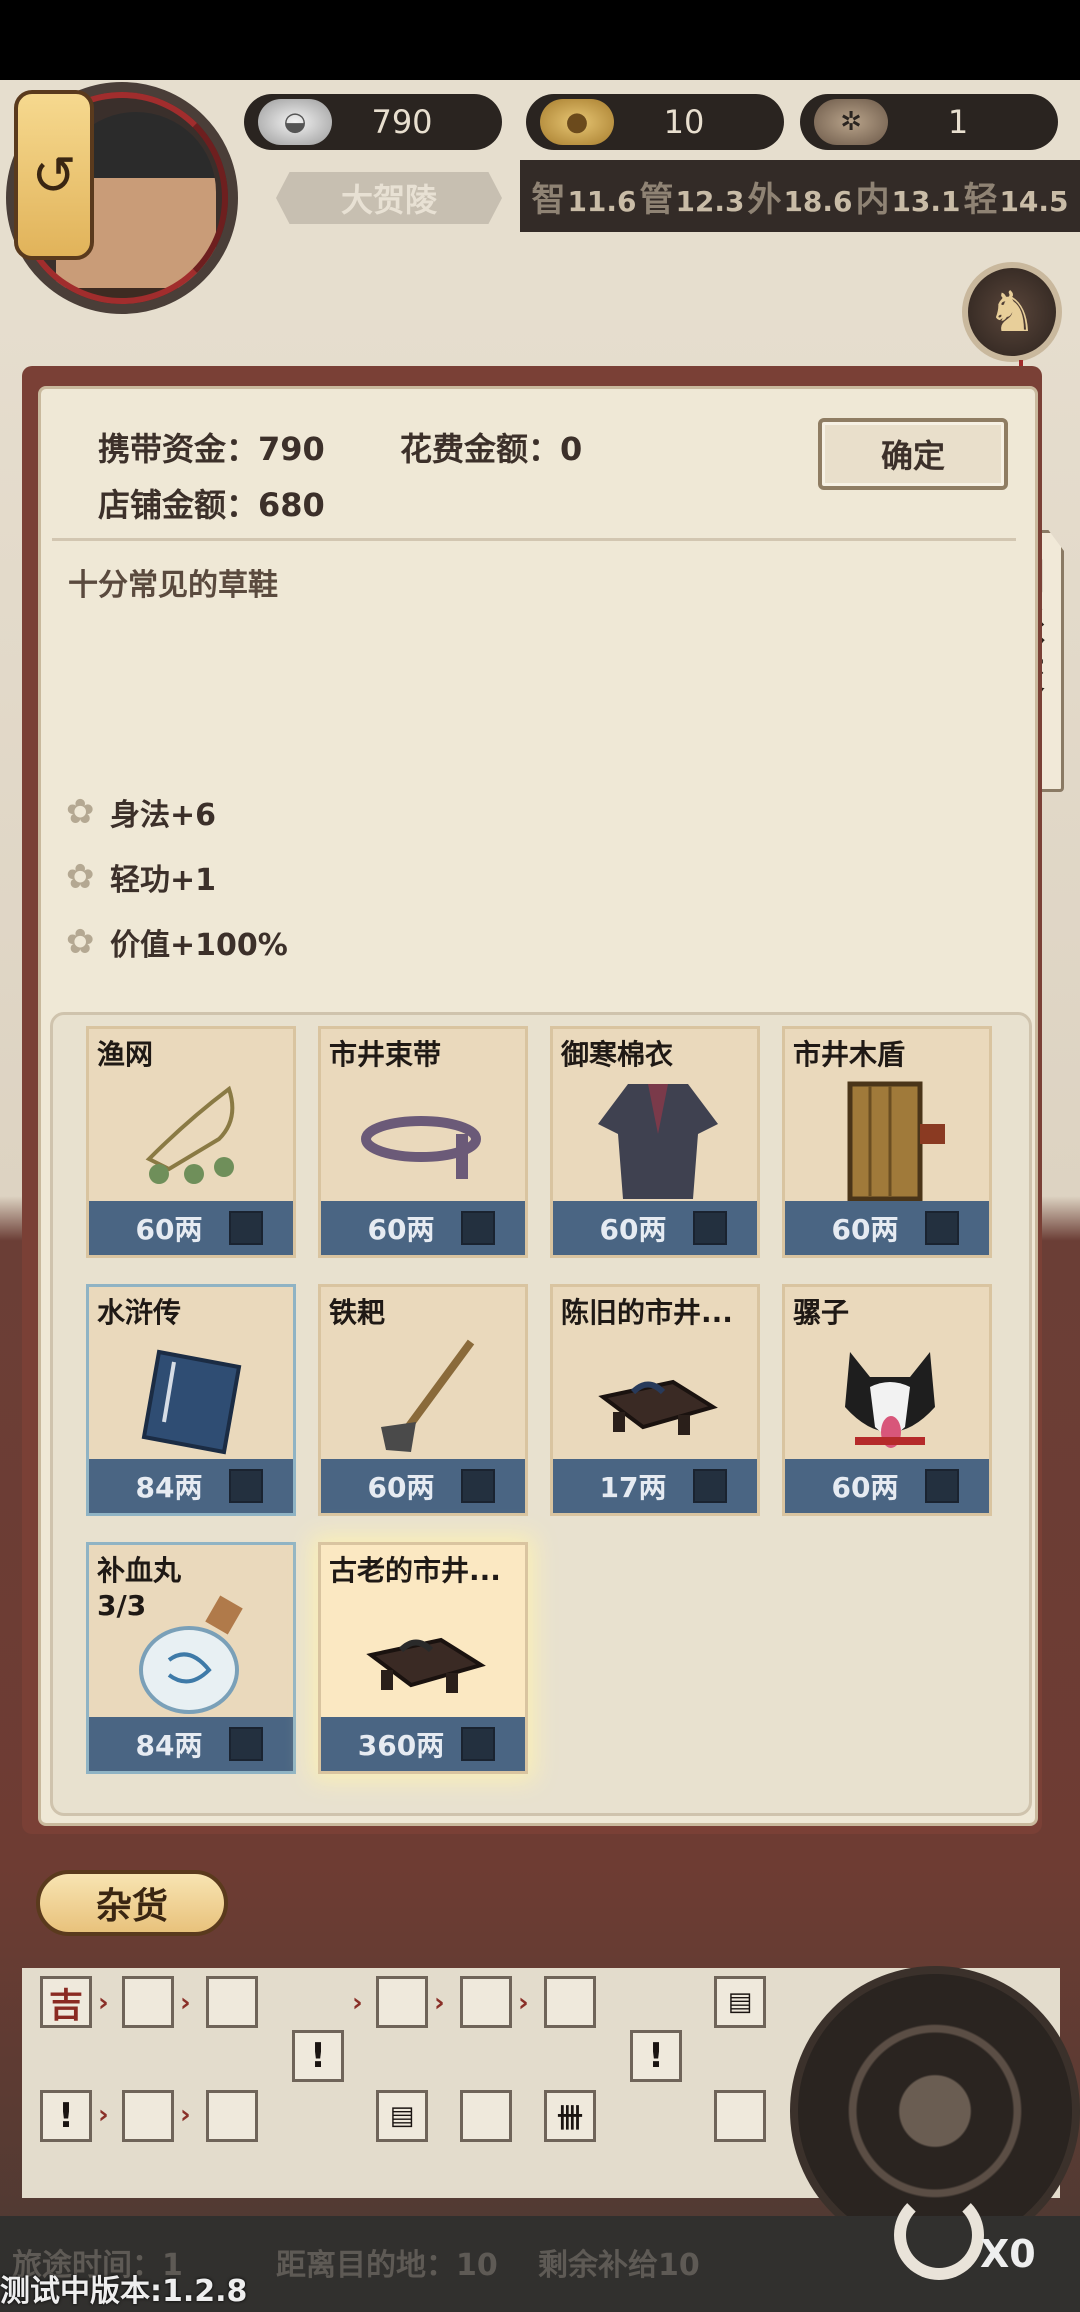  Describe the element at coordinates (173, 585) in the screenshot. I see `item-description: 十分常见的草鞋` at that location.